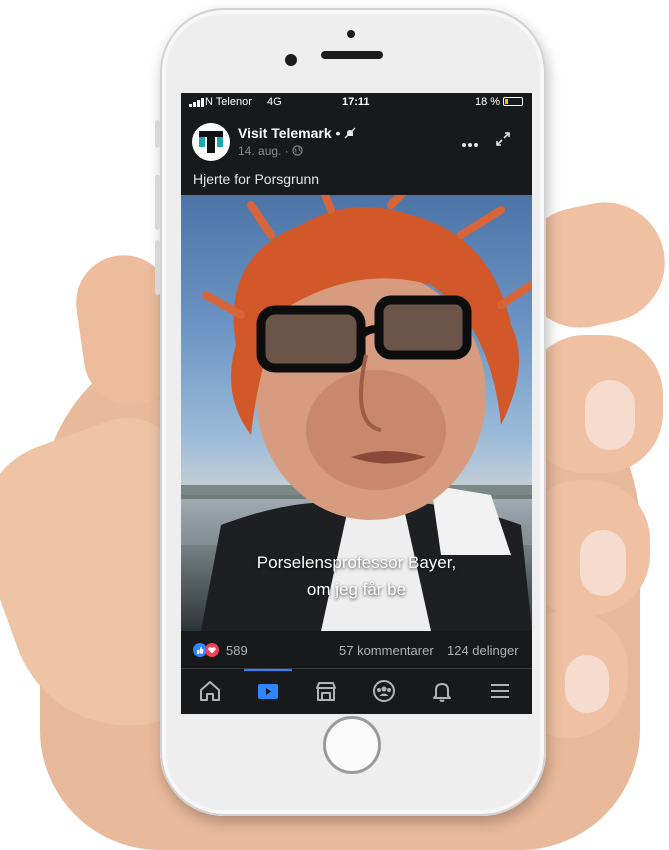 This screenshot has height=850, width=669. Describe the element at coordinates (157, 134) in the screenshot. I see `mute-switch` at that location.